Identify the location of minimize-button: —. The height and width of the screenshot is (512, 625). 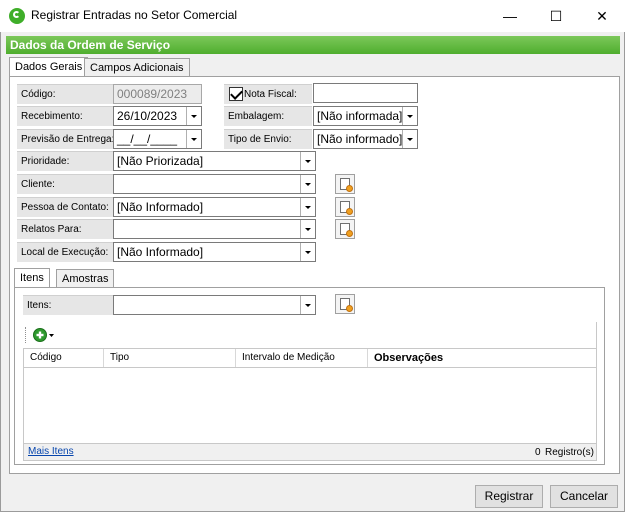
(510, 16).